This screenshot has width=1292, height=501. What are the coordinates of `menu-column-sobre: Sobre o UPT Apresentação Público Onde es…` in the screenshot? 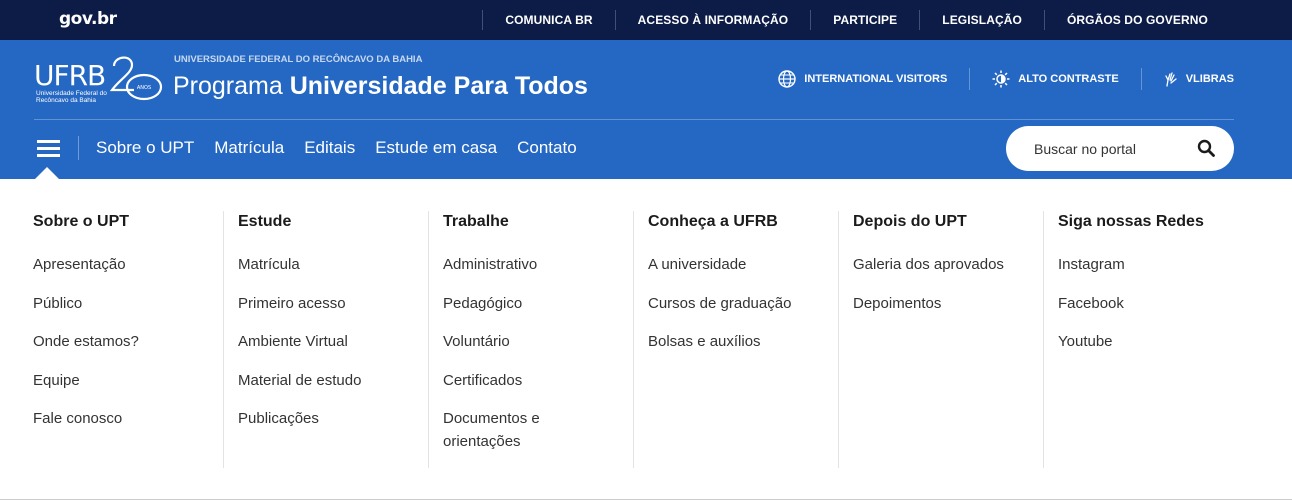 It's located at (135, 339).